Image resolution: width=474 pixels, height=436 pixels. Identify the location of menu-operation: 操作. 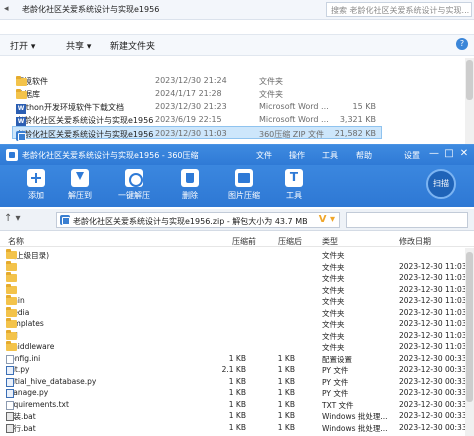
(297, 155).